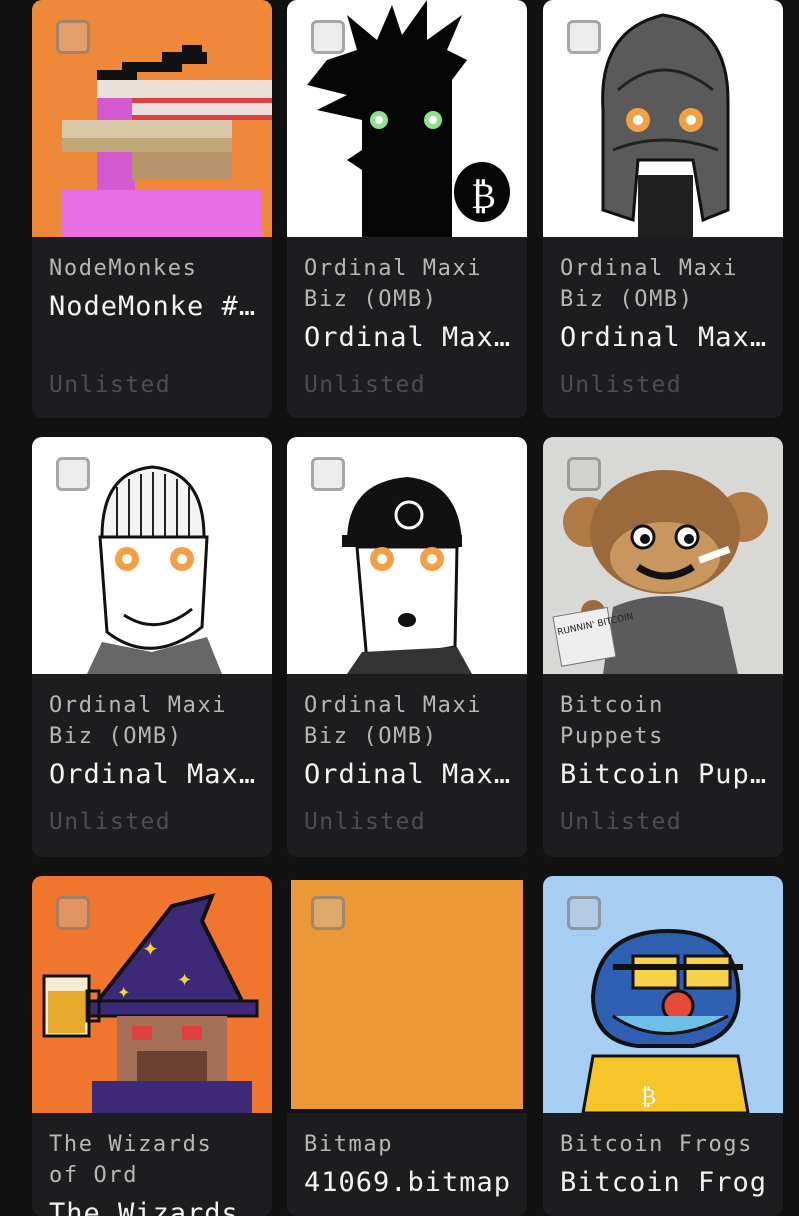  Describe the element at coordinates (665, 1183) in the screenshot. I see `item-name: Bitcoin Frog` at that location.